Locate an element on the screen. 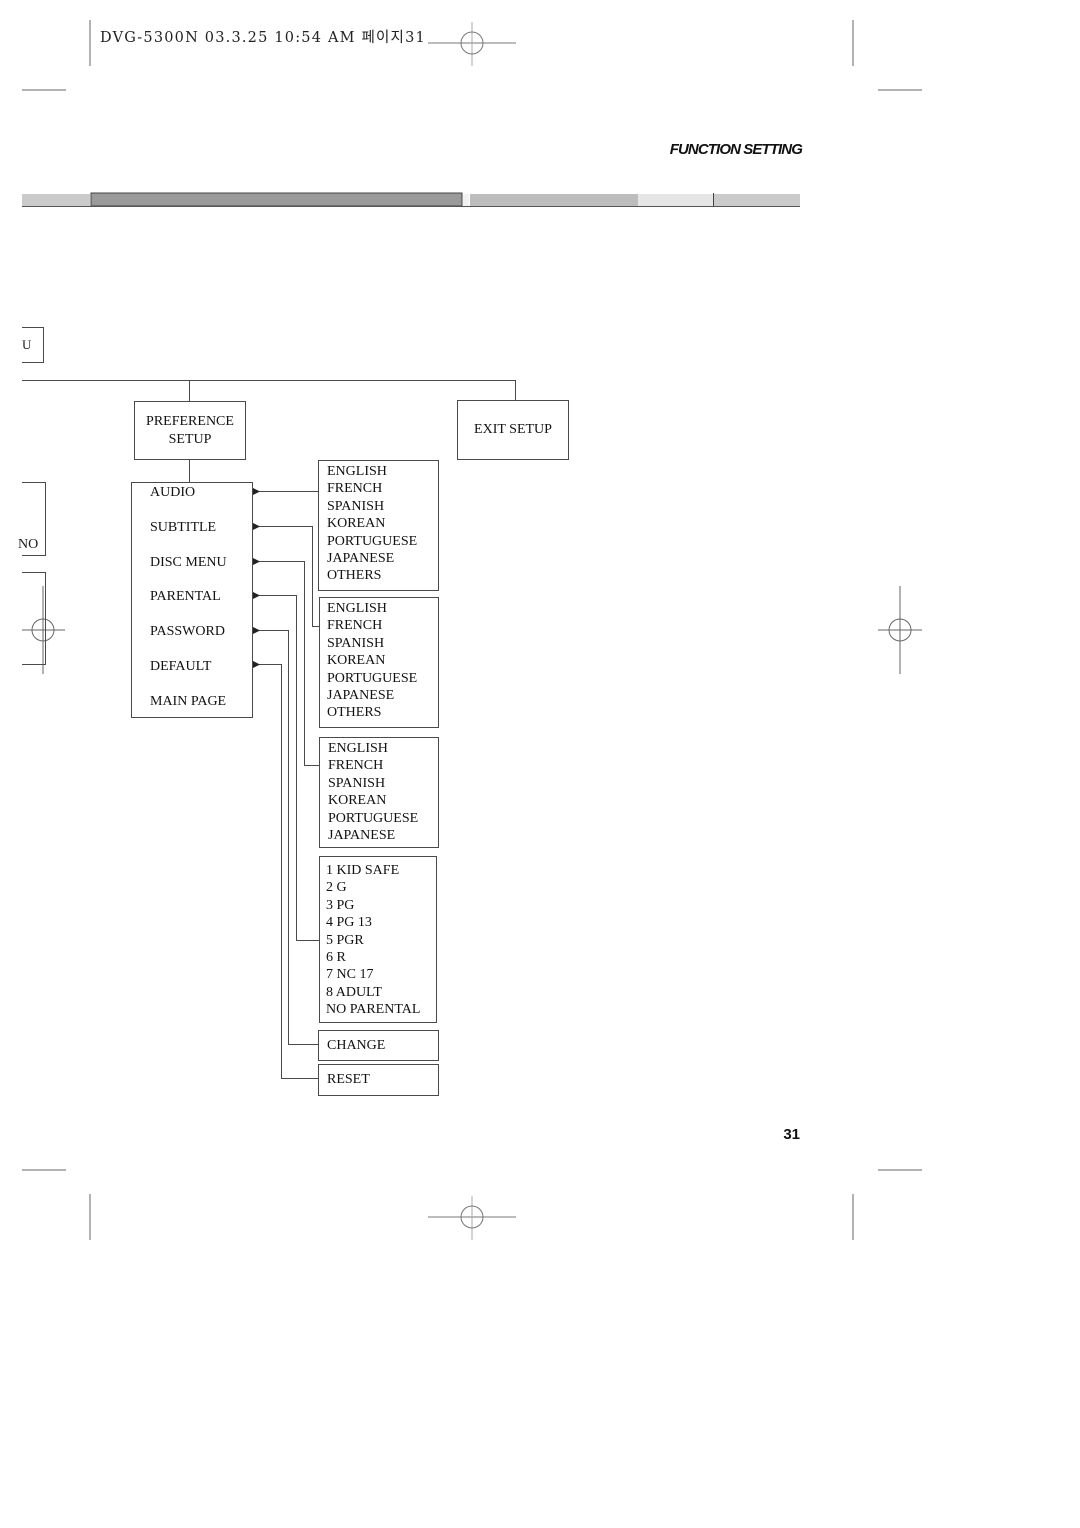 This screenshot has width=1080, height=1528. disc-menu-option: SPANISH is located at coordinates (383, 783).